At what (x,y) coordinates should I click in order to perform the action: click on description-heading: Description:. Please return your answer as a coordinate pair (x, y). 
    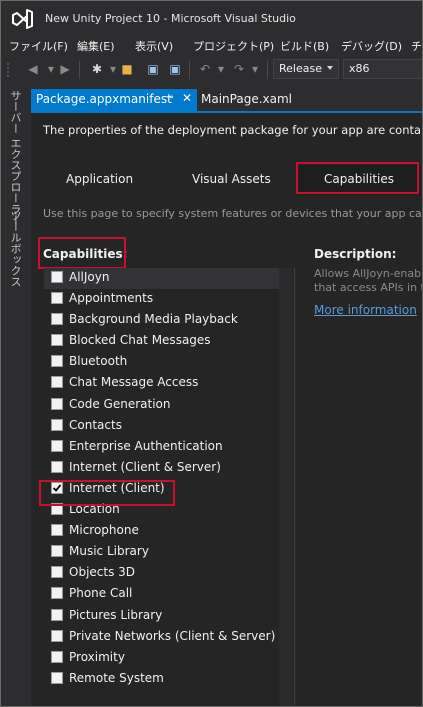
    Looking at the image, I should click on (355, 254).